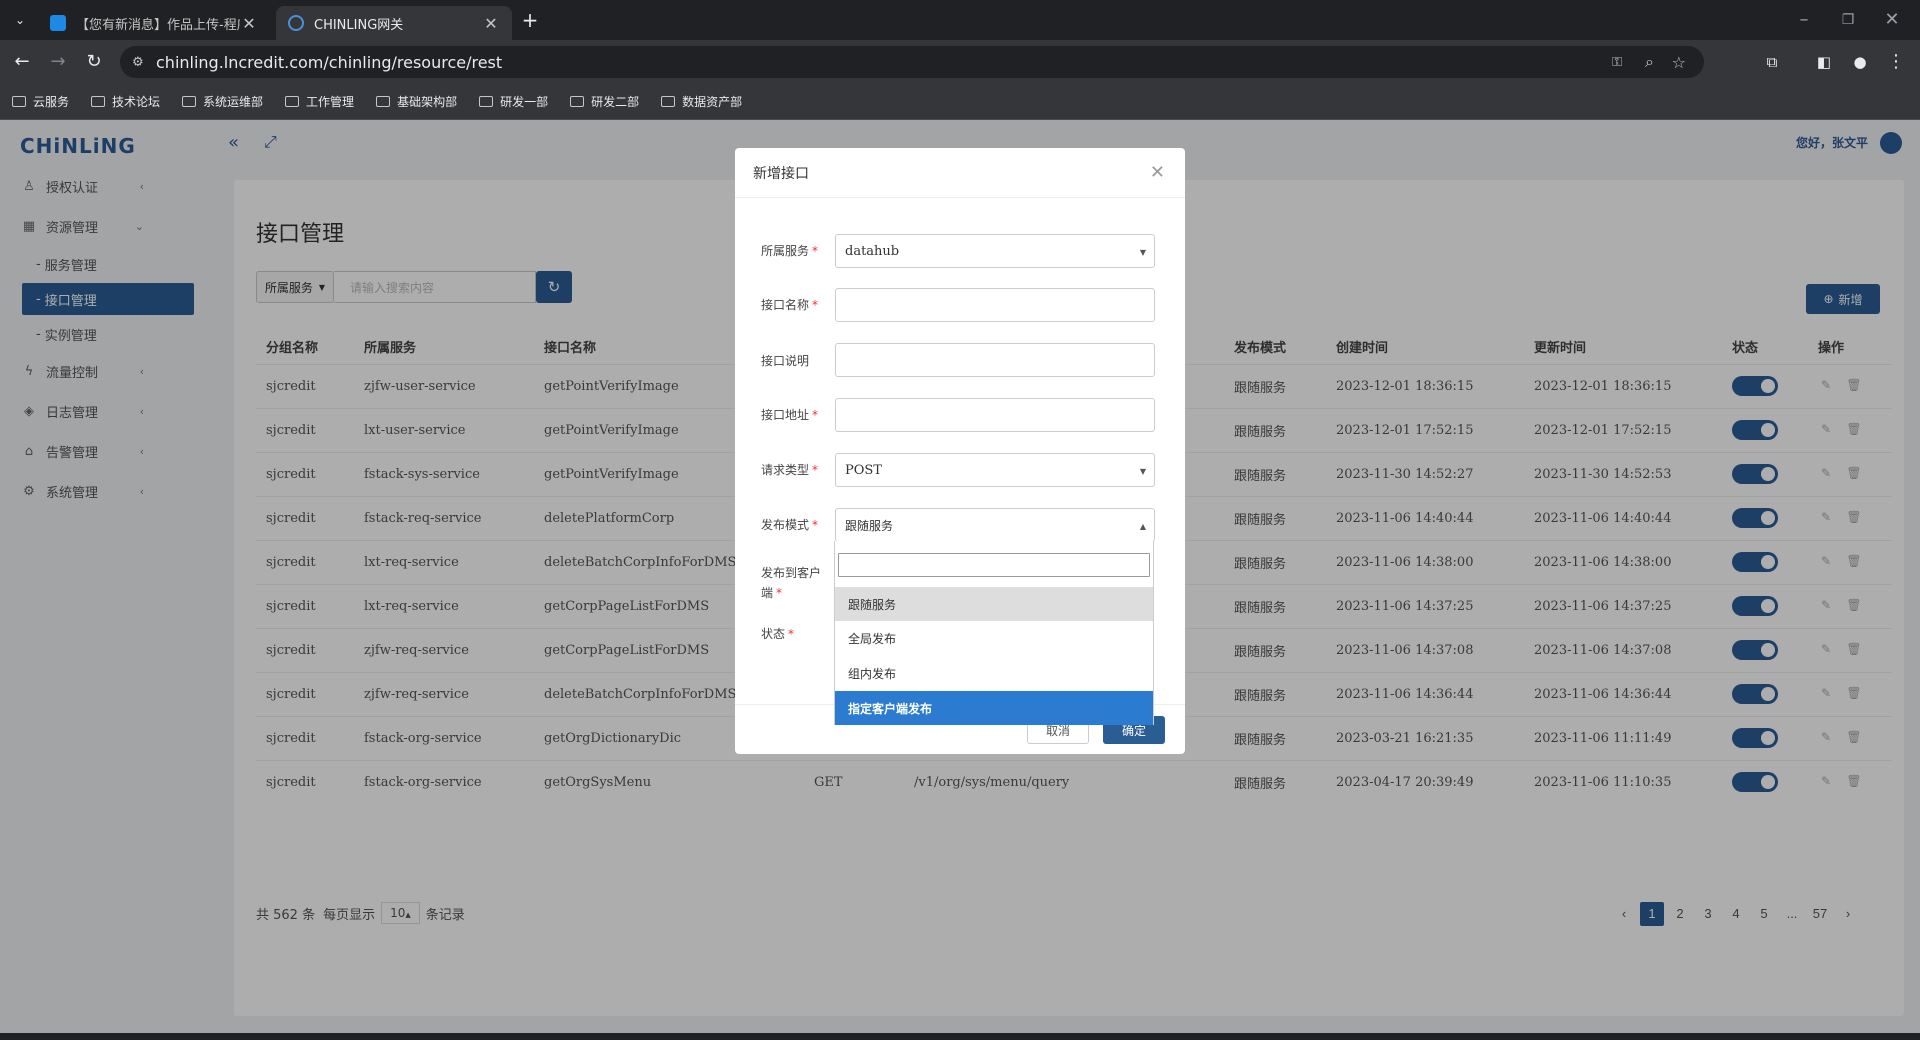 The image size is (1920, 1040). Describe the element at coordinates (712, 102) in the screenshot. I see `bookmark-label: 数据资产部` at that location.